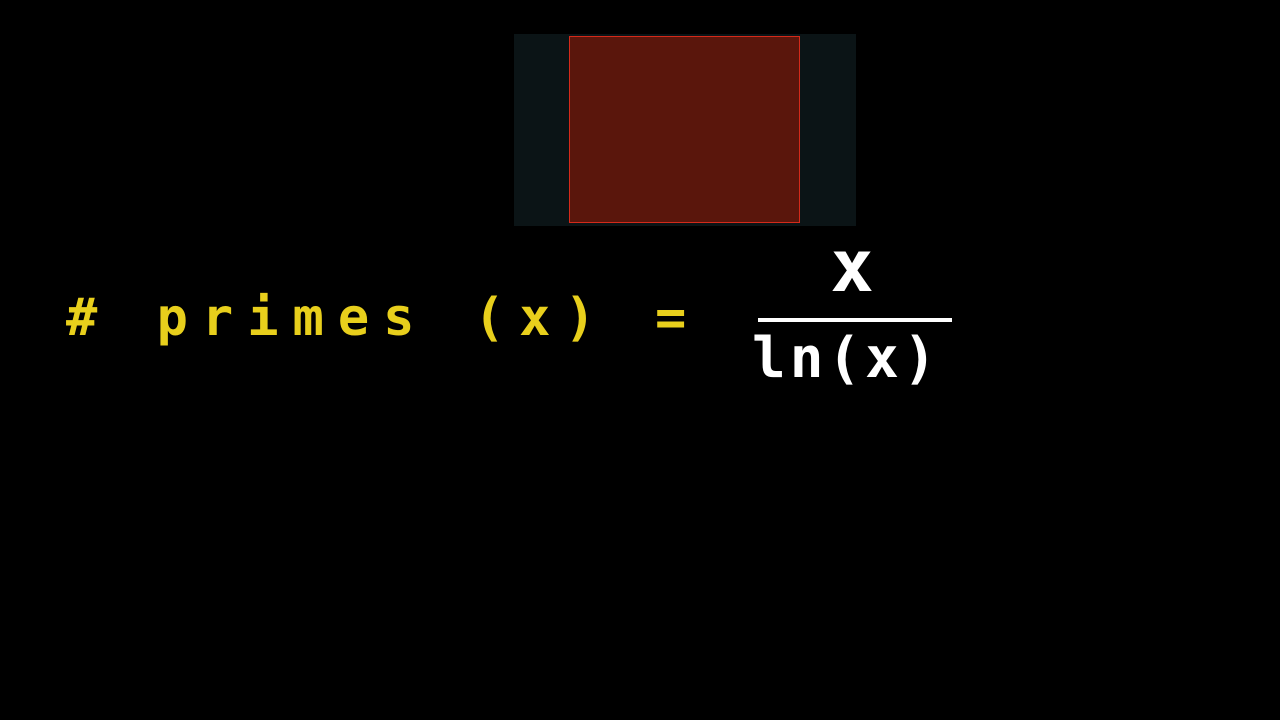 This screenshot has width=1280, height=720. I want to click on red-rectangle, so click(684, 129).